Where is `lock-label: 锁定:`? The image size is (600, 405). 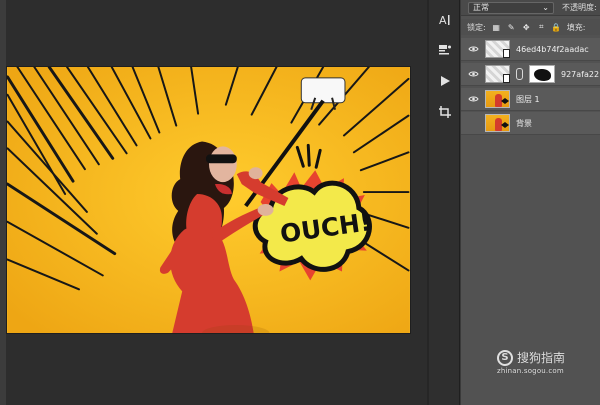
lock-label: 锁定: is located at coordinates (476, 27).